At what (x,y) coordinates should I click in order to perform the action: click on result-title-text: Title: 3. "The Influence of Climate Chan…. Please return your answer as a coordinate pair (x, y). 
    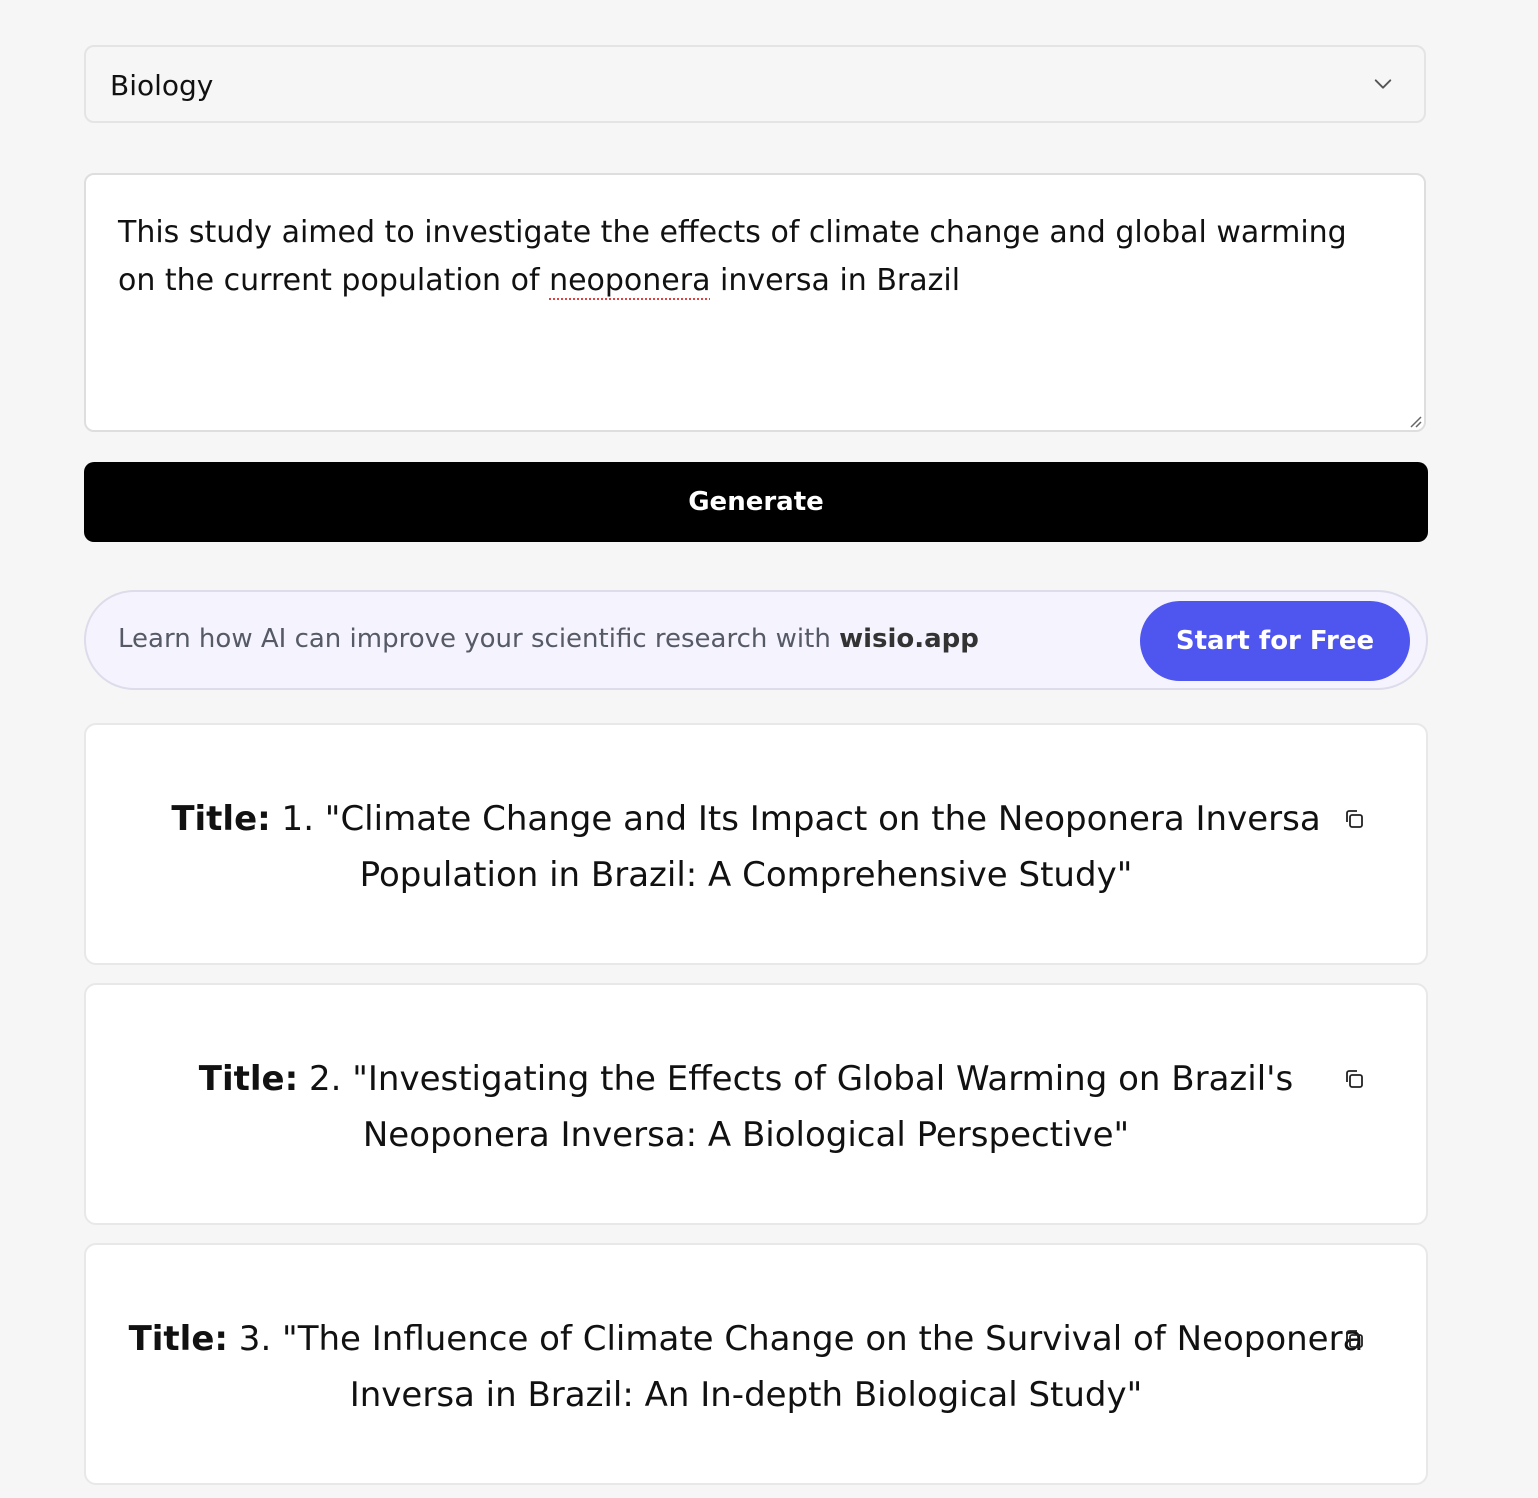
    Looking at the image, I should click on (746, 1367).